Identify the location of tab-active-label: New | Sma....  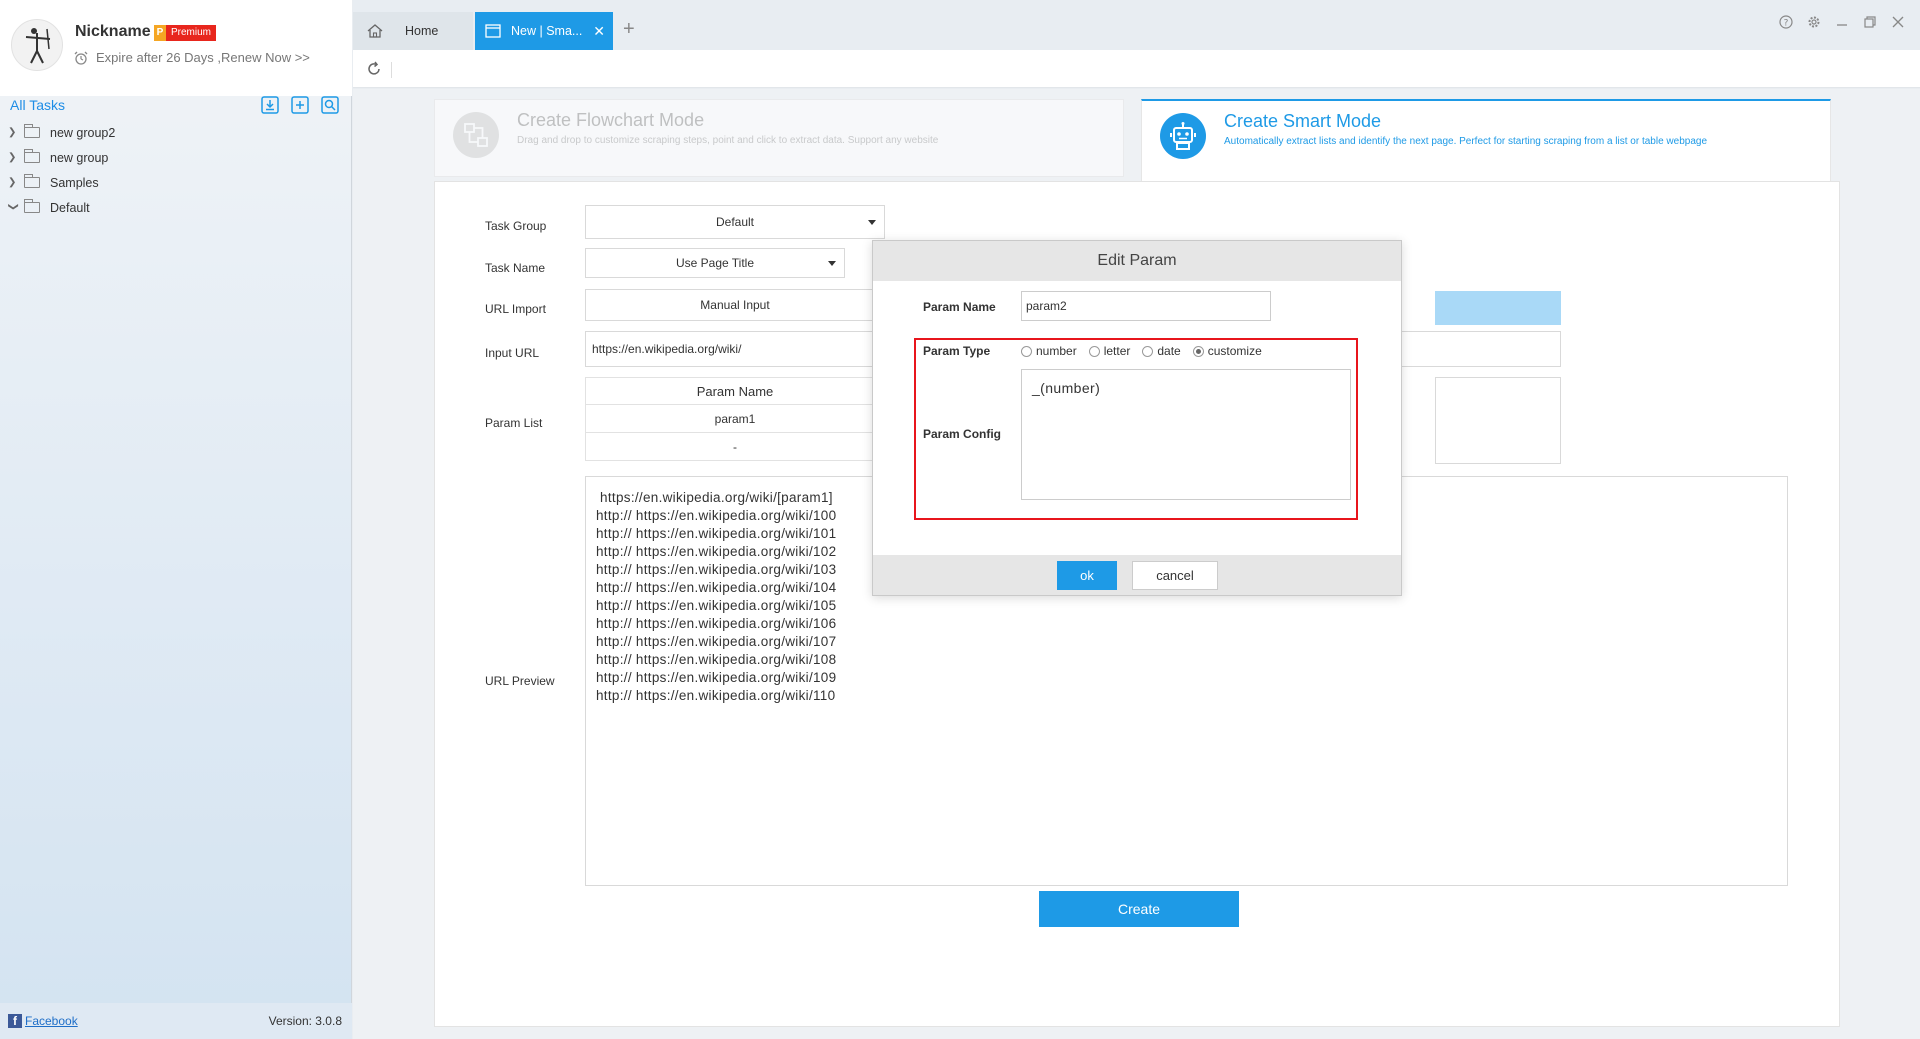
(547, 31).